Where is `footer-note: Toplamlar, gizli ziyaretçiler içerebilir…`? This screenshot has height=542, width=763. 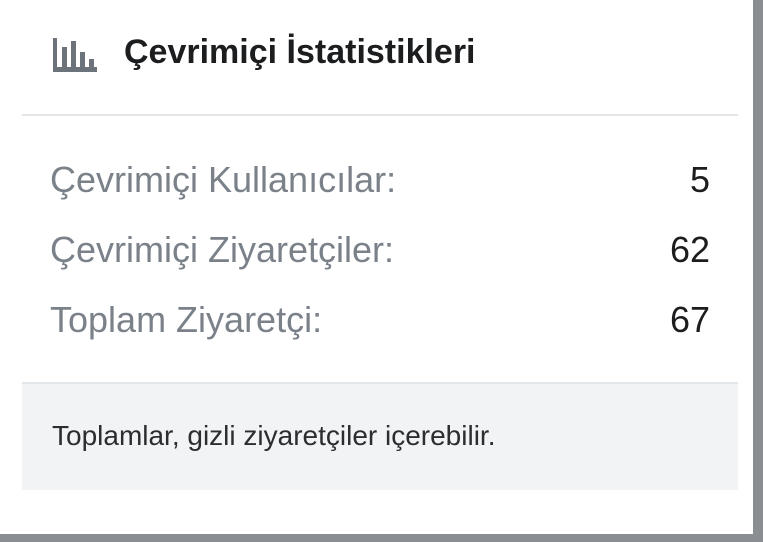 footer-note: Toplamlar, gizli ziyaretçiler içerebilir… is located at coordinates (274, 435).